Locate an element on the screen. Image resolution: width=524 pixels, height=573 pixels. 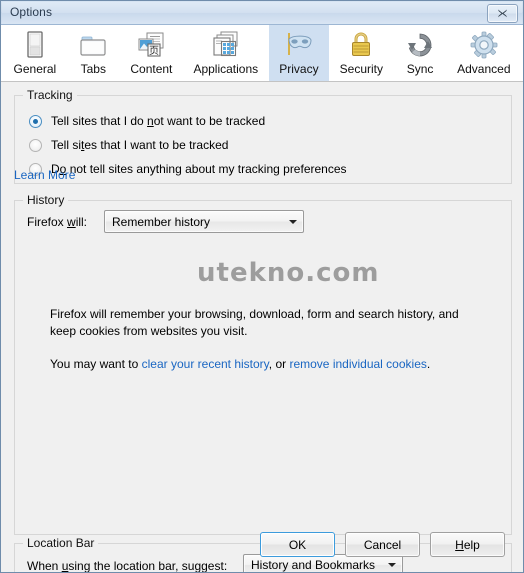
learn-more-link: Learn More is located at coordinates (44, 175).